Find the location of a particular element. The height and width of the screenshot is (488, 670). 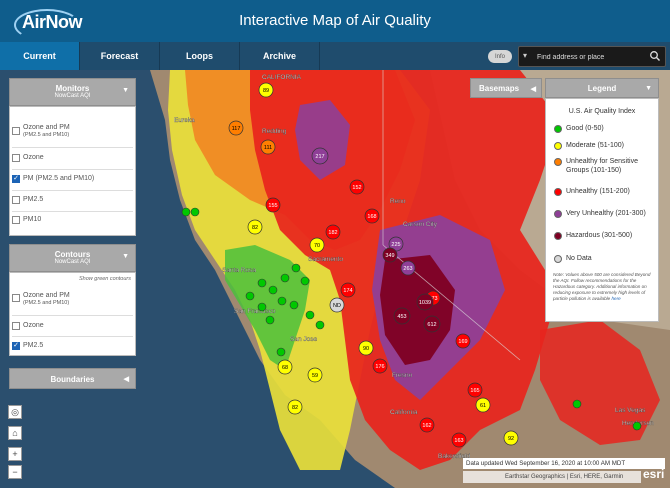

monitors-title: Monitors is located at coordinates (72, 88).